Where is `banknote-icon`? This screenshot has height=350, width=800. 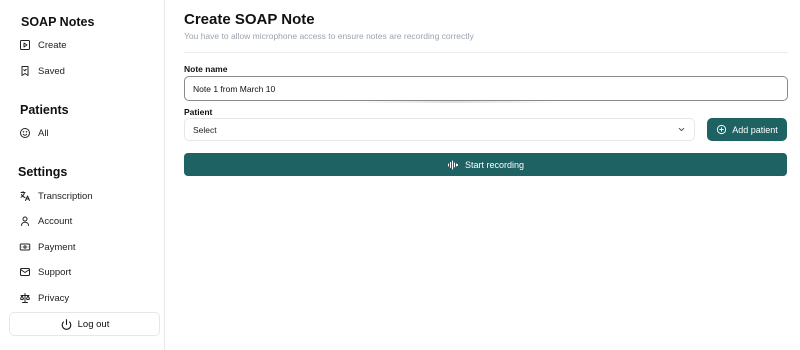 banknote-icon is located at coordinates (25, 247).